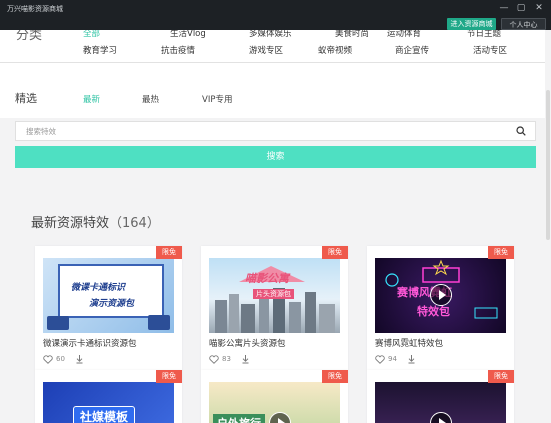  I want to click on section-count: （164）, so click(134, 223).